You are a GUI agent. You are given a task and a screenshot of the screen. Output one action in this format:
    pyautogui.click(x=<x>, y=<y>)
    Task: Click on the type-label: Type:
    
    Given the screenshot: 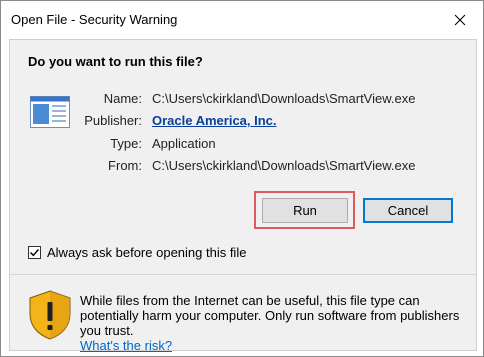 What is the action you would take?
    pyautogui.click(x=126, y=143)
    